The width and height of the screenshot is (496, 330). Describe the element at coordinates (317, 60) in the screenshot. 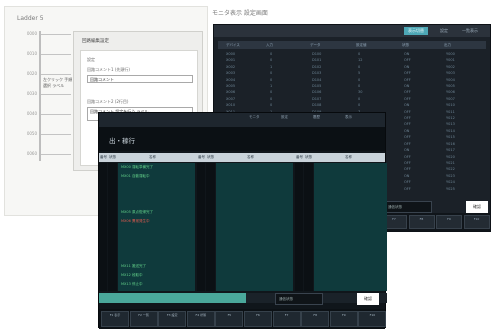

I see `device-list-cell: D101` at that location.